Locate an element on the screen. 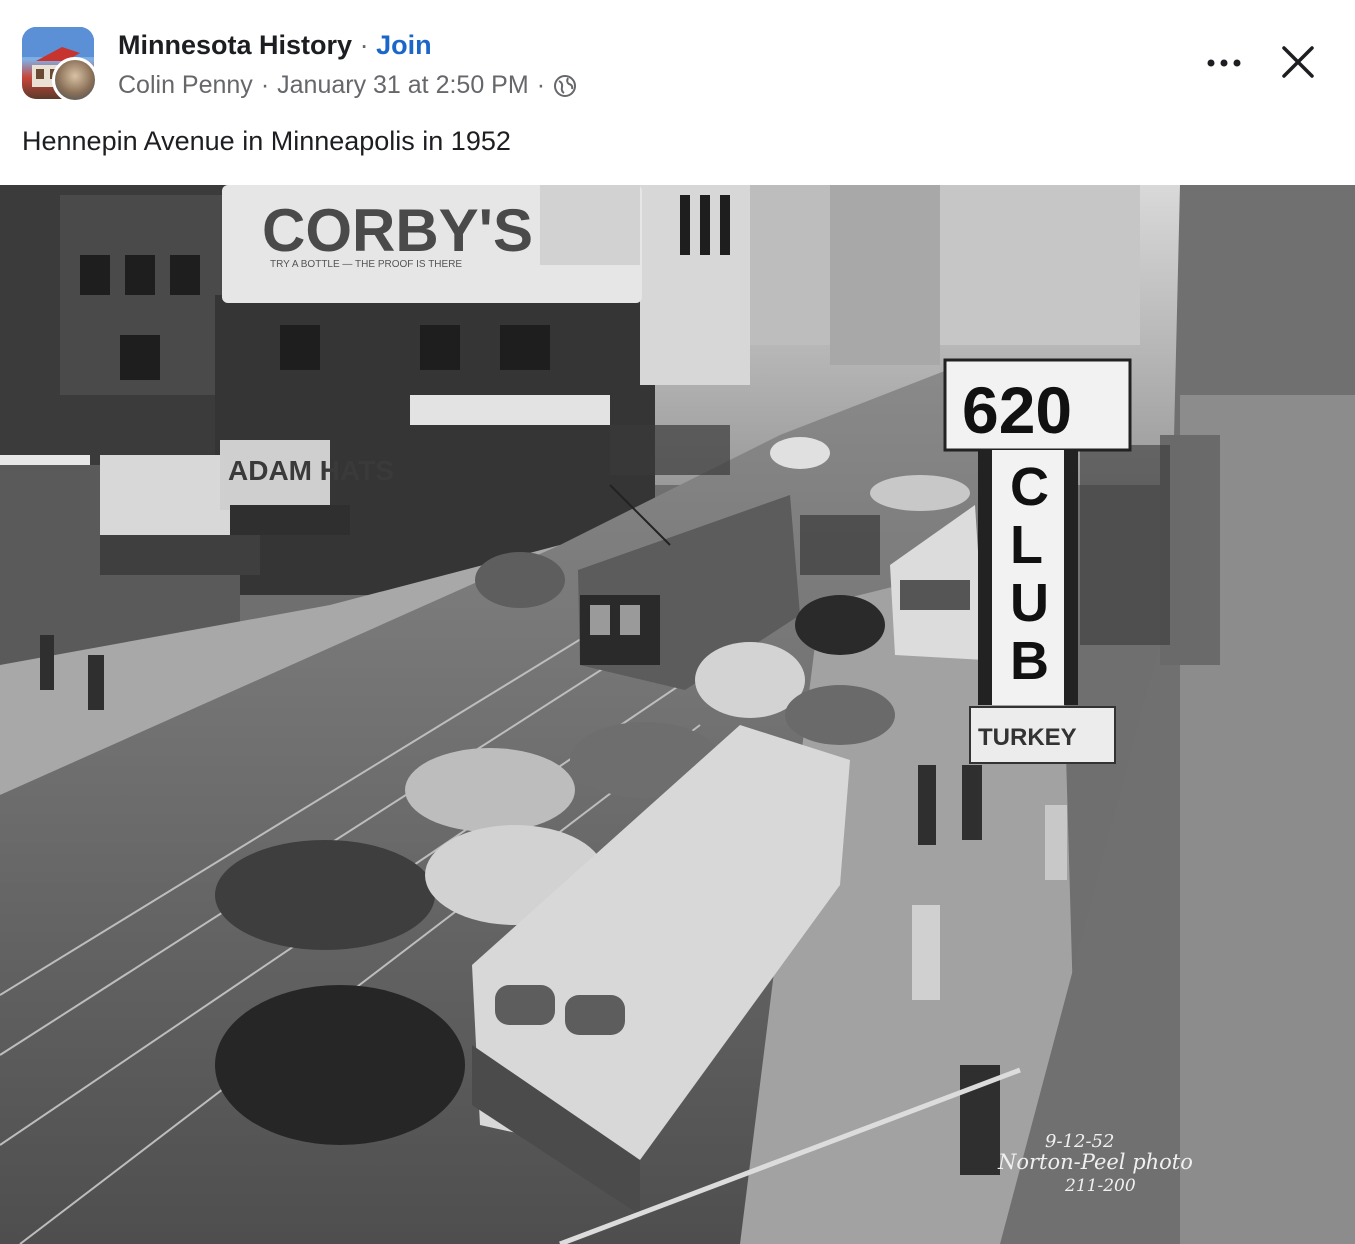  close-button is located at coordinates (1298, 64).